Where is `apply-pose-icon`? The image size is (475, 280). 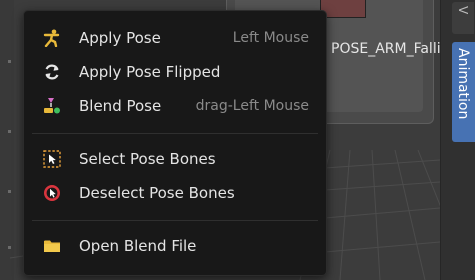 apply-pose-icon is located at coordinates (51, 38).